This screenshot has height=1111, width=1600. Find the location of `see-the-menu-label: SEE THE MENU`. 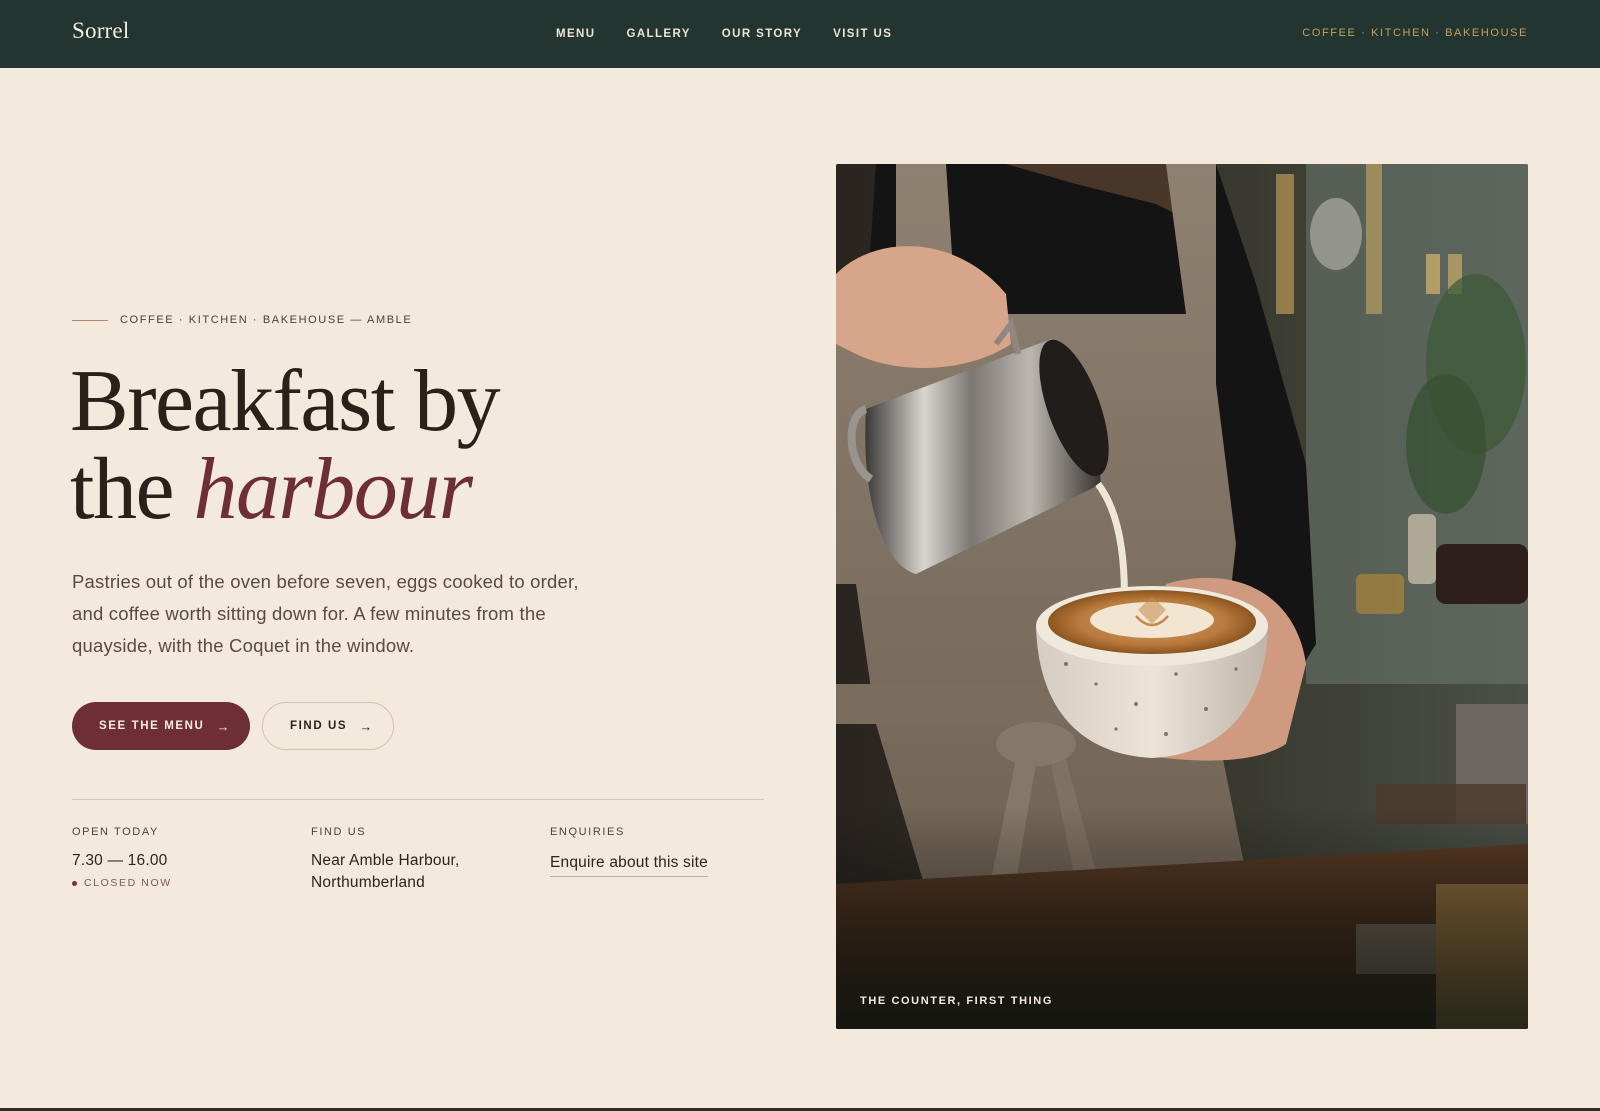

see-the-menu-label: SEE THE MENU is located at coordinates (152, 726).